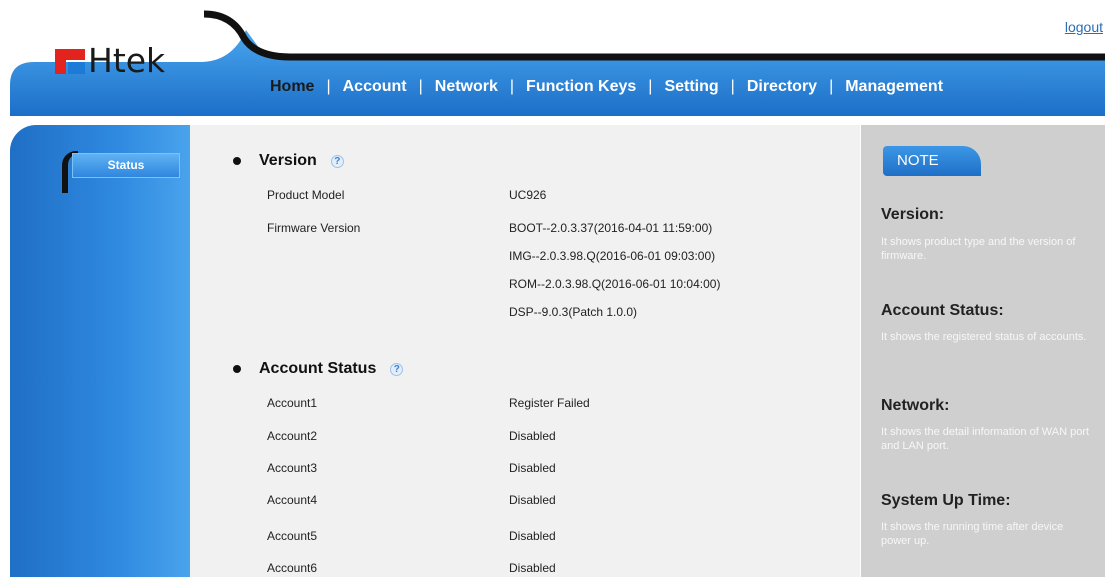  What do you see at coordinates (782, 87) in the screenshot?
I see `nav-directory: Directory` at bounding box center [782, 87].